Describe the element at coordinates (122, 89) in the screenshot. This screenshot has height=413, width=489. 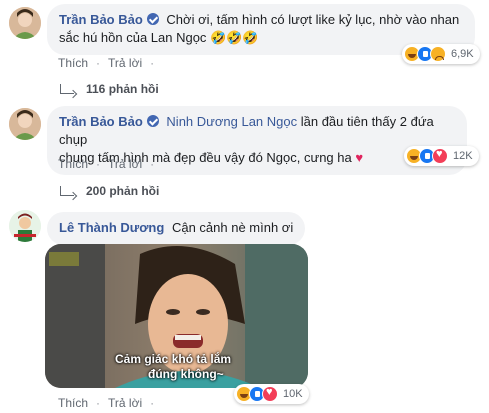
I see `replies-count: 116 phản hồi` at that location.